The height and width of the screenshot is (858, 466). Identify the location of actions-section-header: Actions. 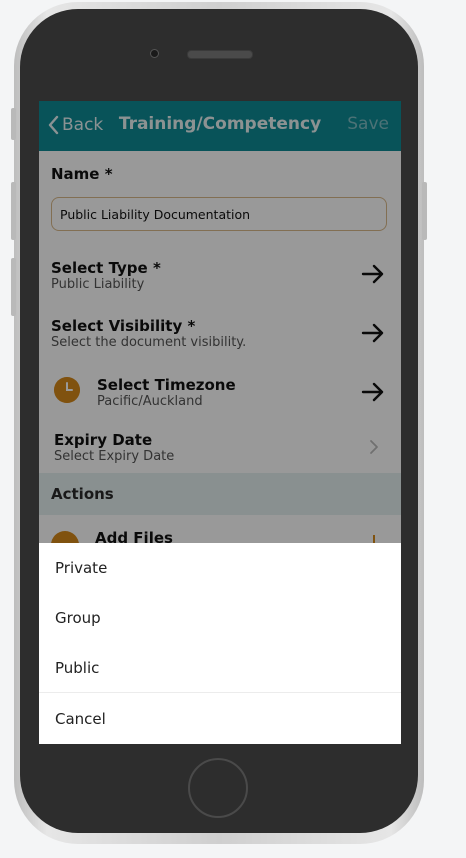
(220, 494).